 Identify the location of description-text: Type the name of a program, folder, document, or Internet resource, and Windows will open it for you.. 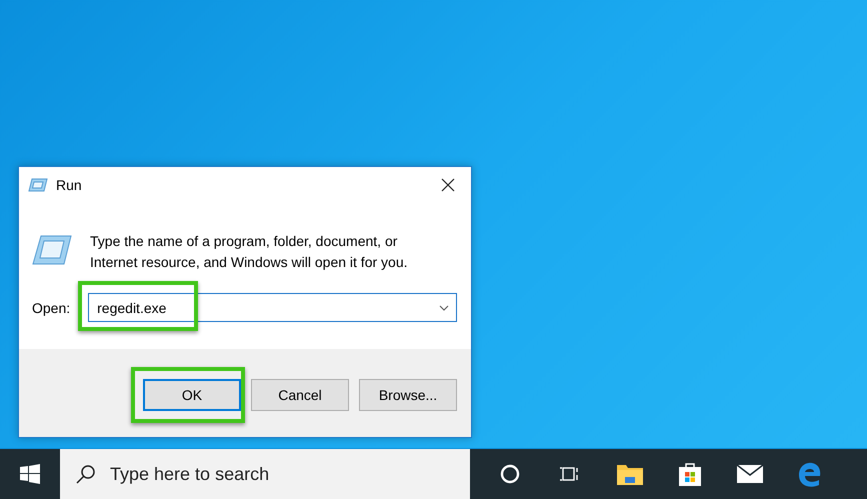
(249, 252).